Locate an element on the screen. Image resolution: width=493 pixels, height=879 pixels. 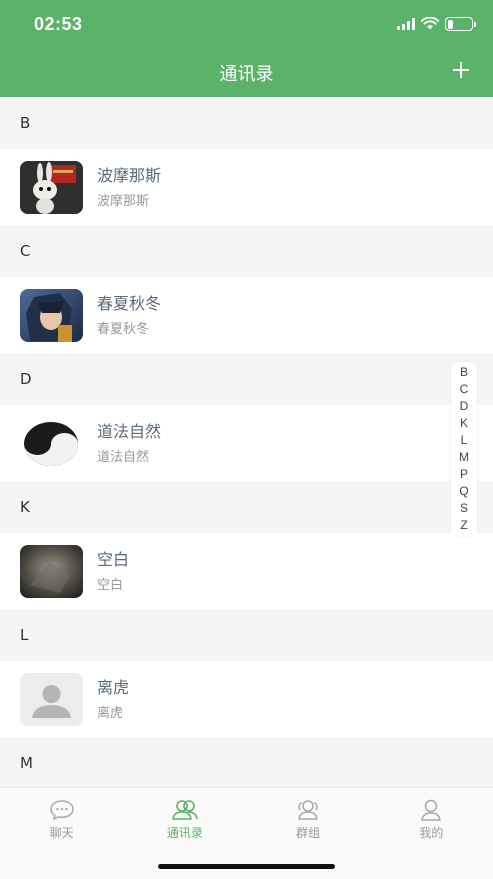
section-header-l: L is located at coordinates (246, 635).